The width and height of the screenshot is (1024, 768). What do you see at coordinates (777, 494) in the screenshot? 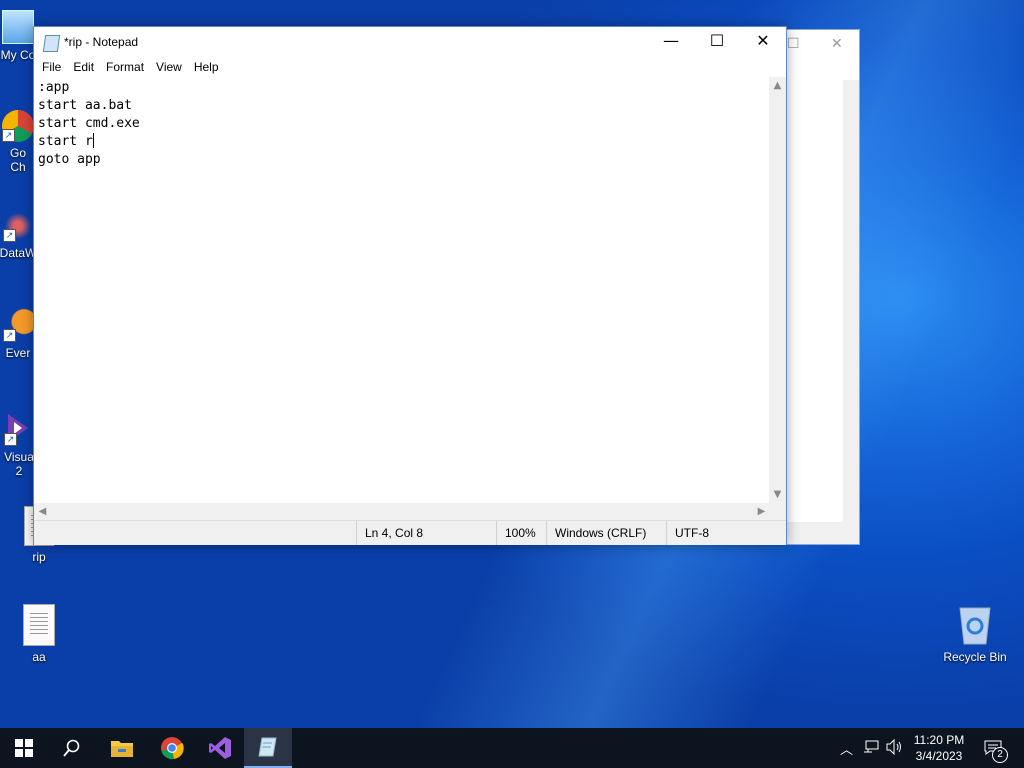
I see `scroll-down-icon: ▼` at bounding box center [777, 494].